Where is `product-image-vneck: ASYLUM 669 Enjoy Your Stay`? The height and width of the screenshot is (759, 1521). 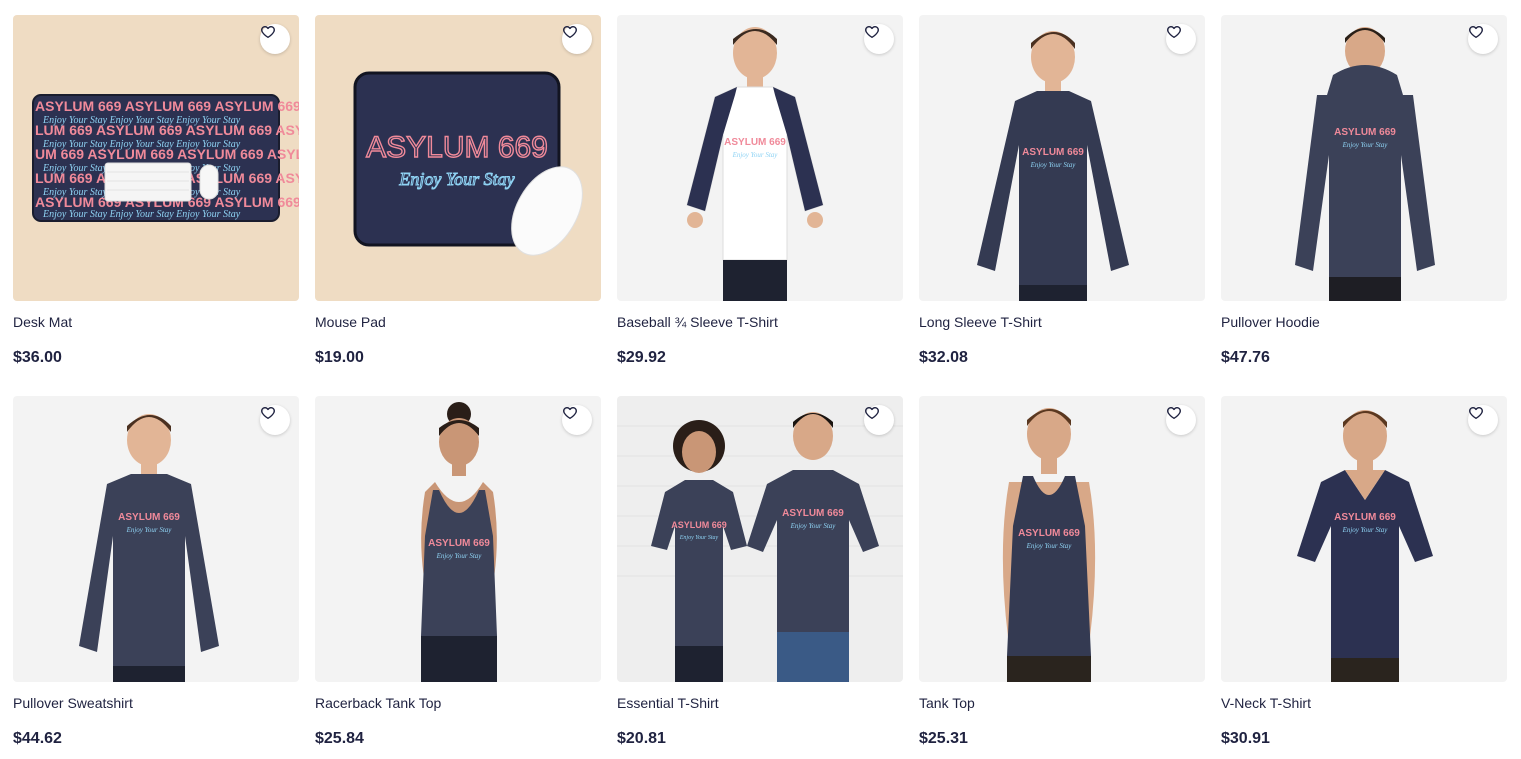
product-image-vneck: ASYLUM 669 Enjoy Your Stay is located at coordinates (1364, 539).